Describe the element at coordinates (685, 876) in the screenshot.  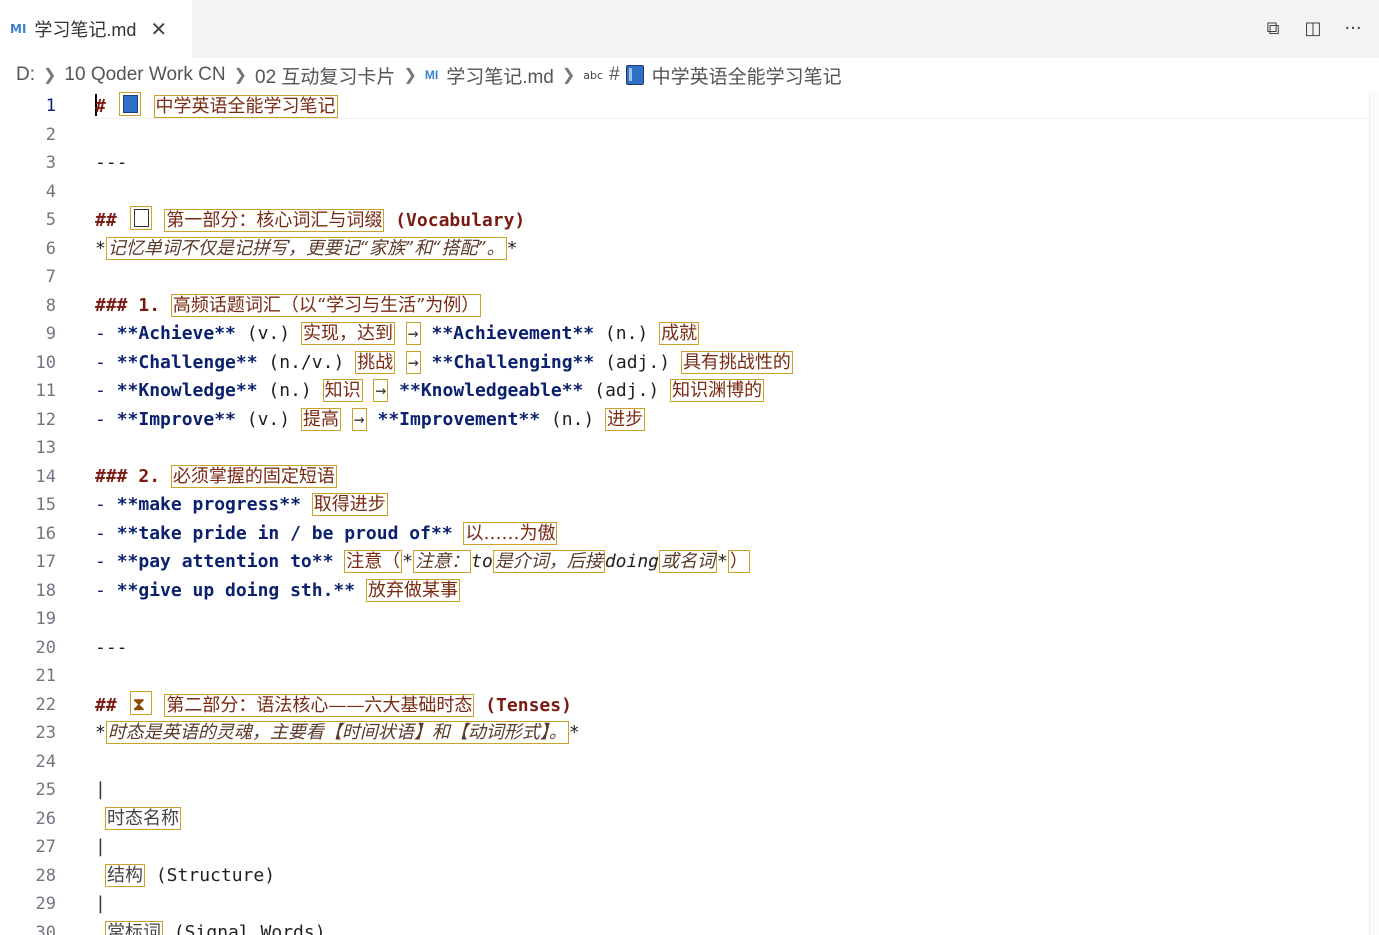
I see `code-line: 28 结构 (Structure)` at that location.